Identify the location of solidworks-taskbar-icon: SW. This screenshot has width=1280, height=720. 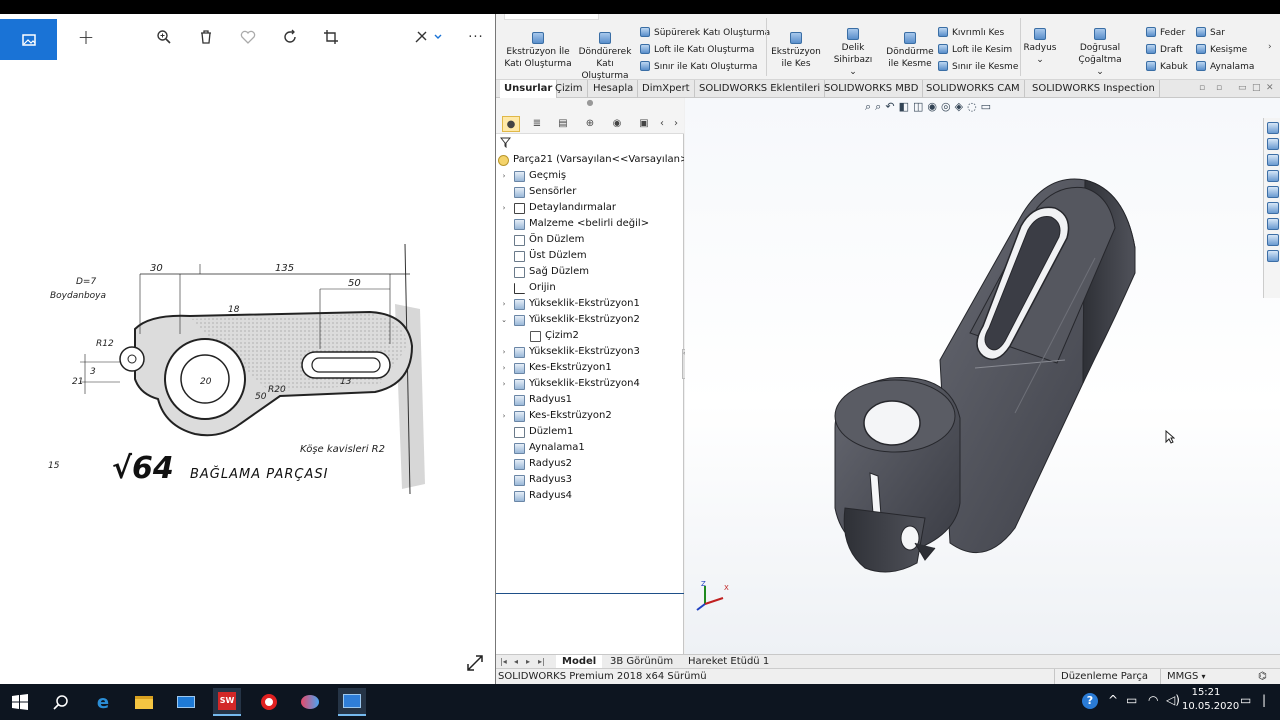
(227, 702).